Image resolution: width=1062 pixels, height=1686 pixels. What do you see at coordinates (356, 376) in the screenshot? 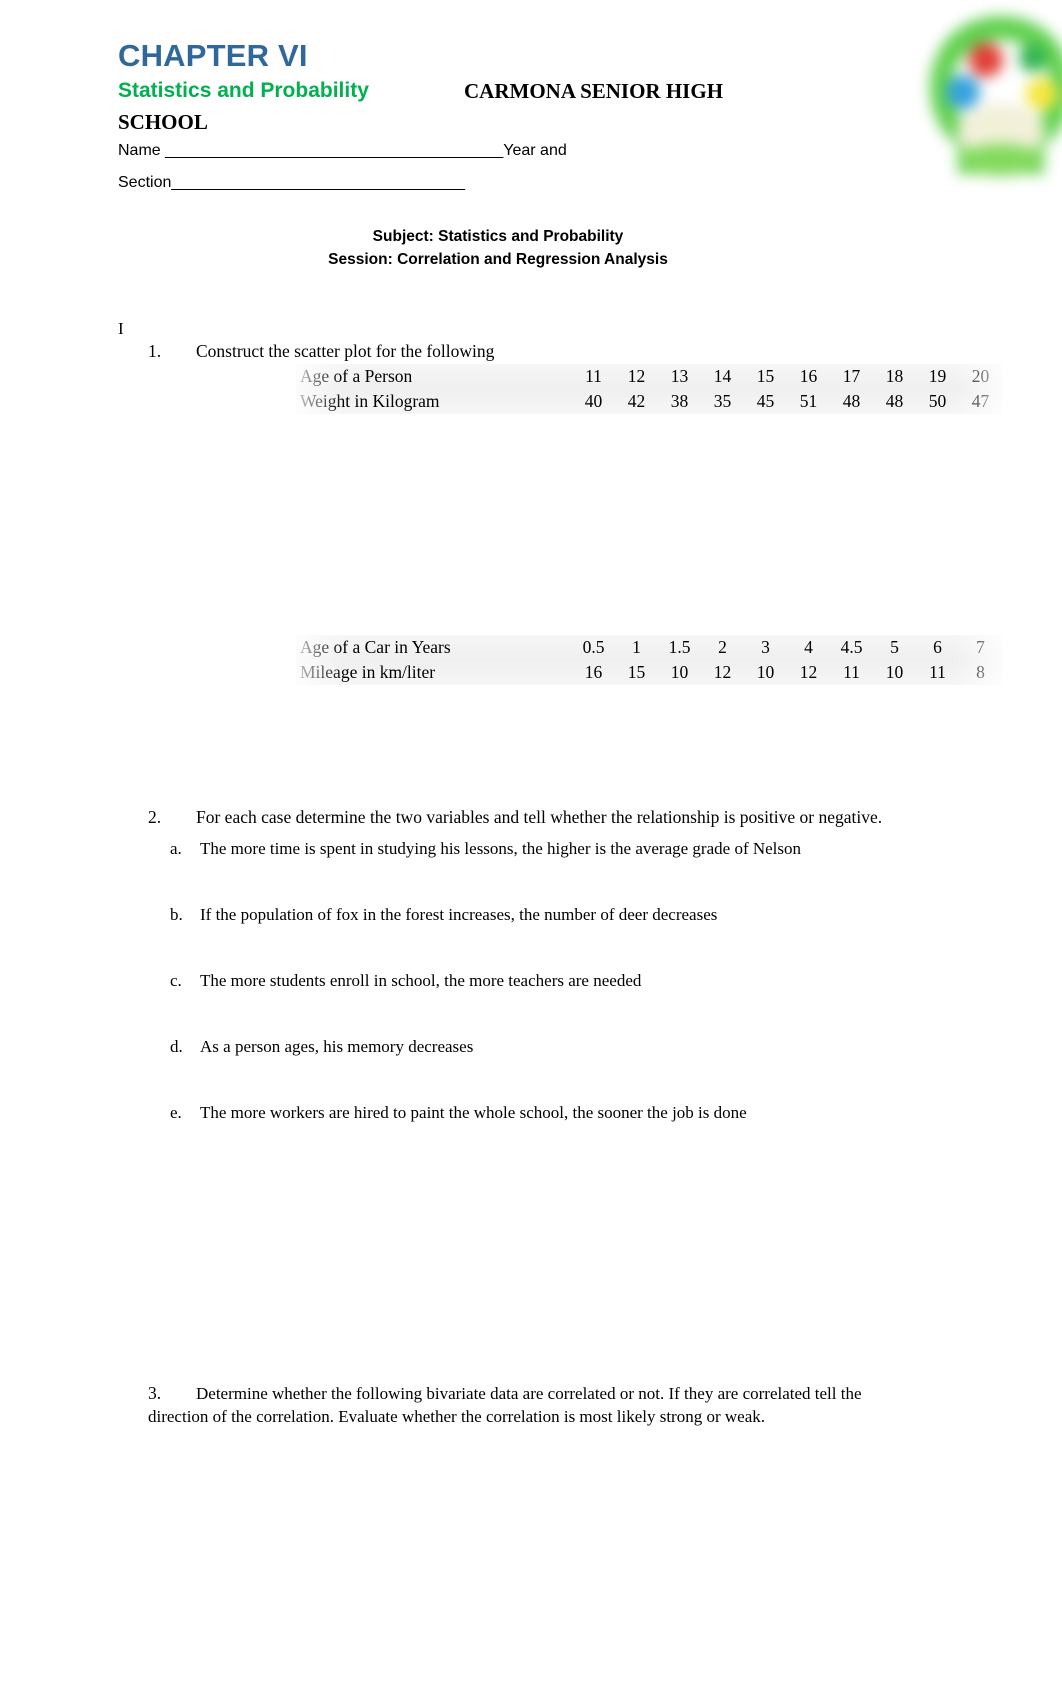
I see `row-label: Age of a Person` at bounding box center [356, 376].